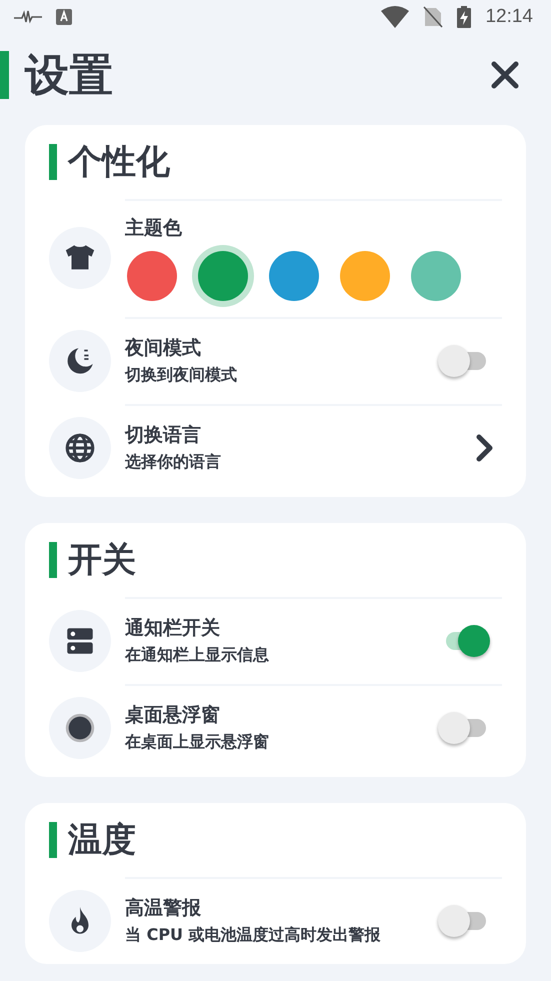 The image size is (551, 981). What do you see at coordinates (253, 935) in the screenshot?
I see `setting-description: 当 CPU 或电池温度过高时发出警报` at bounding box center [253, 935].